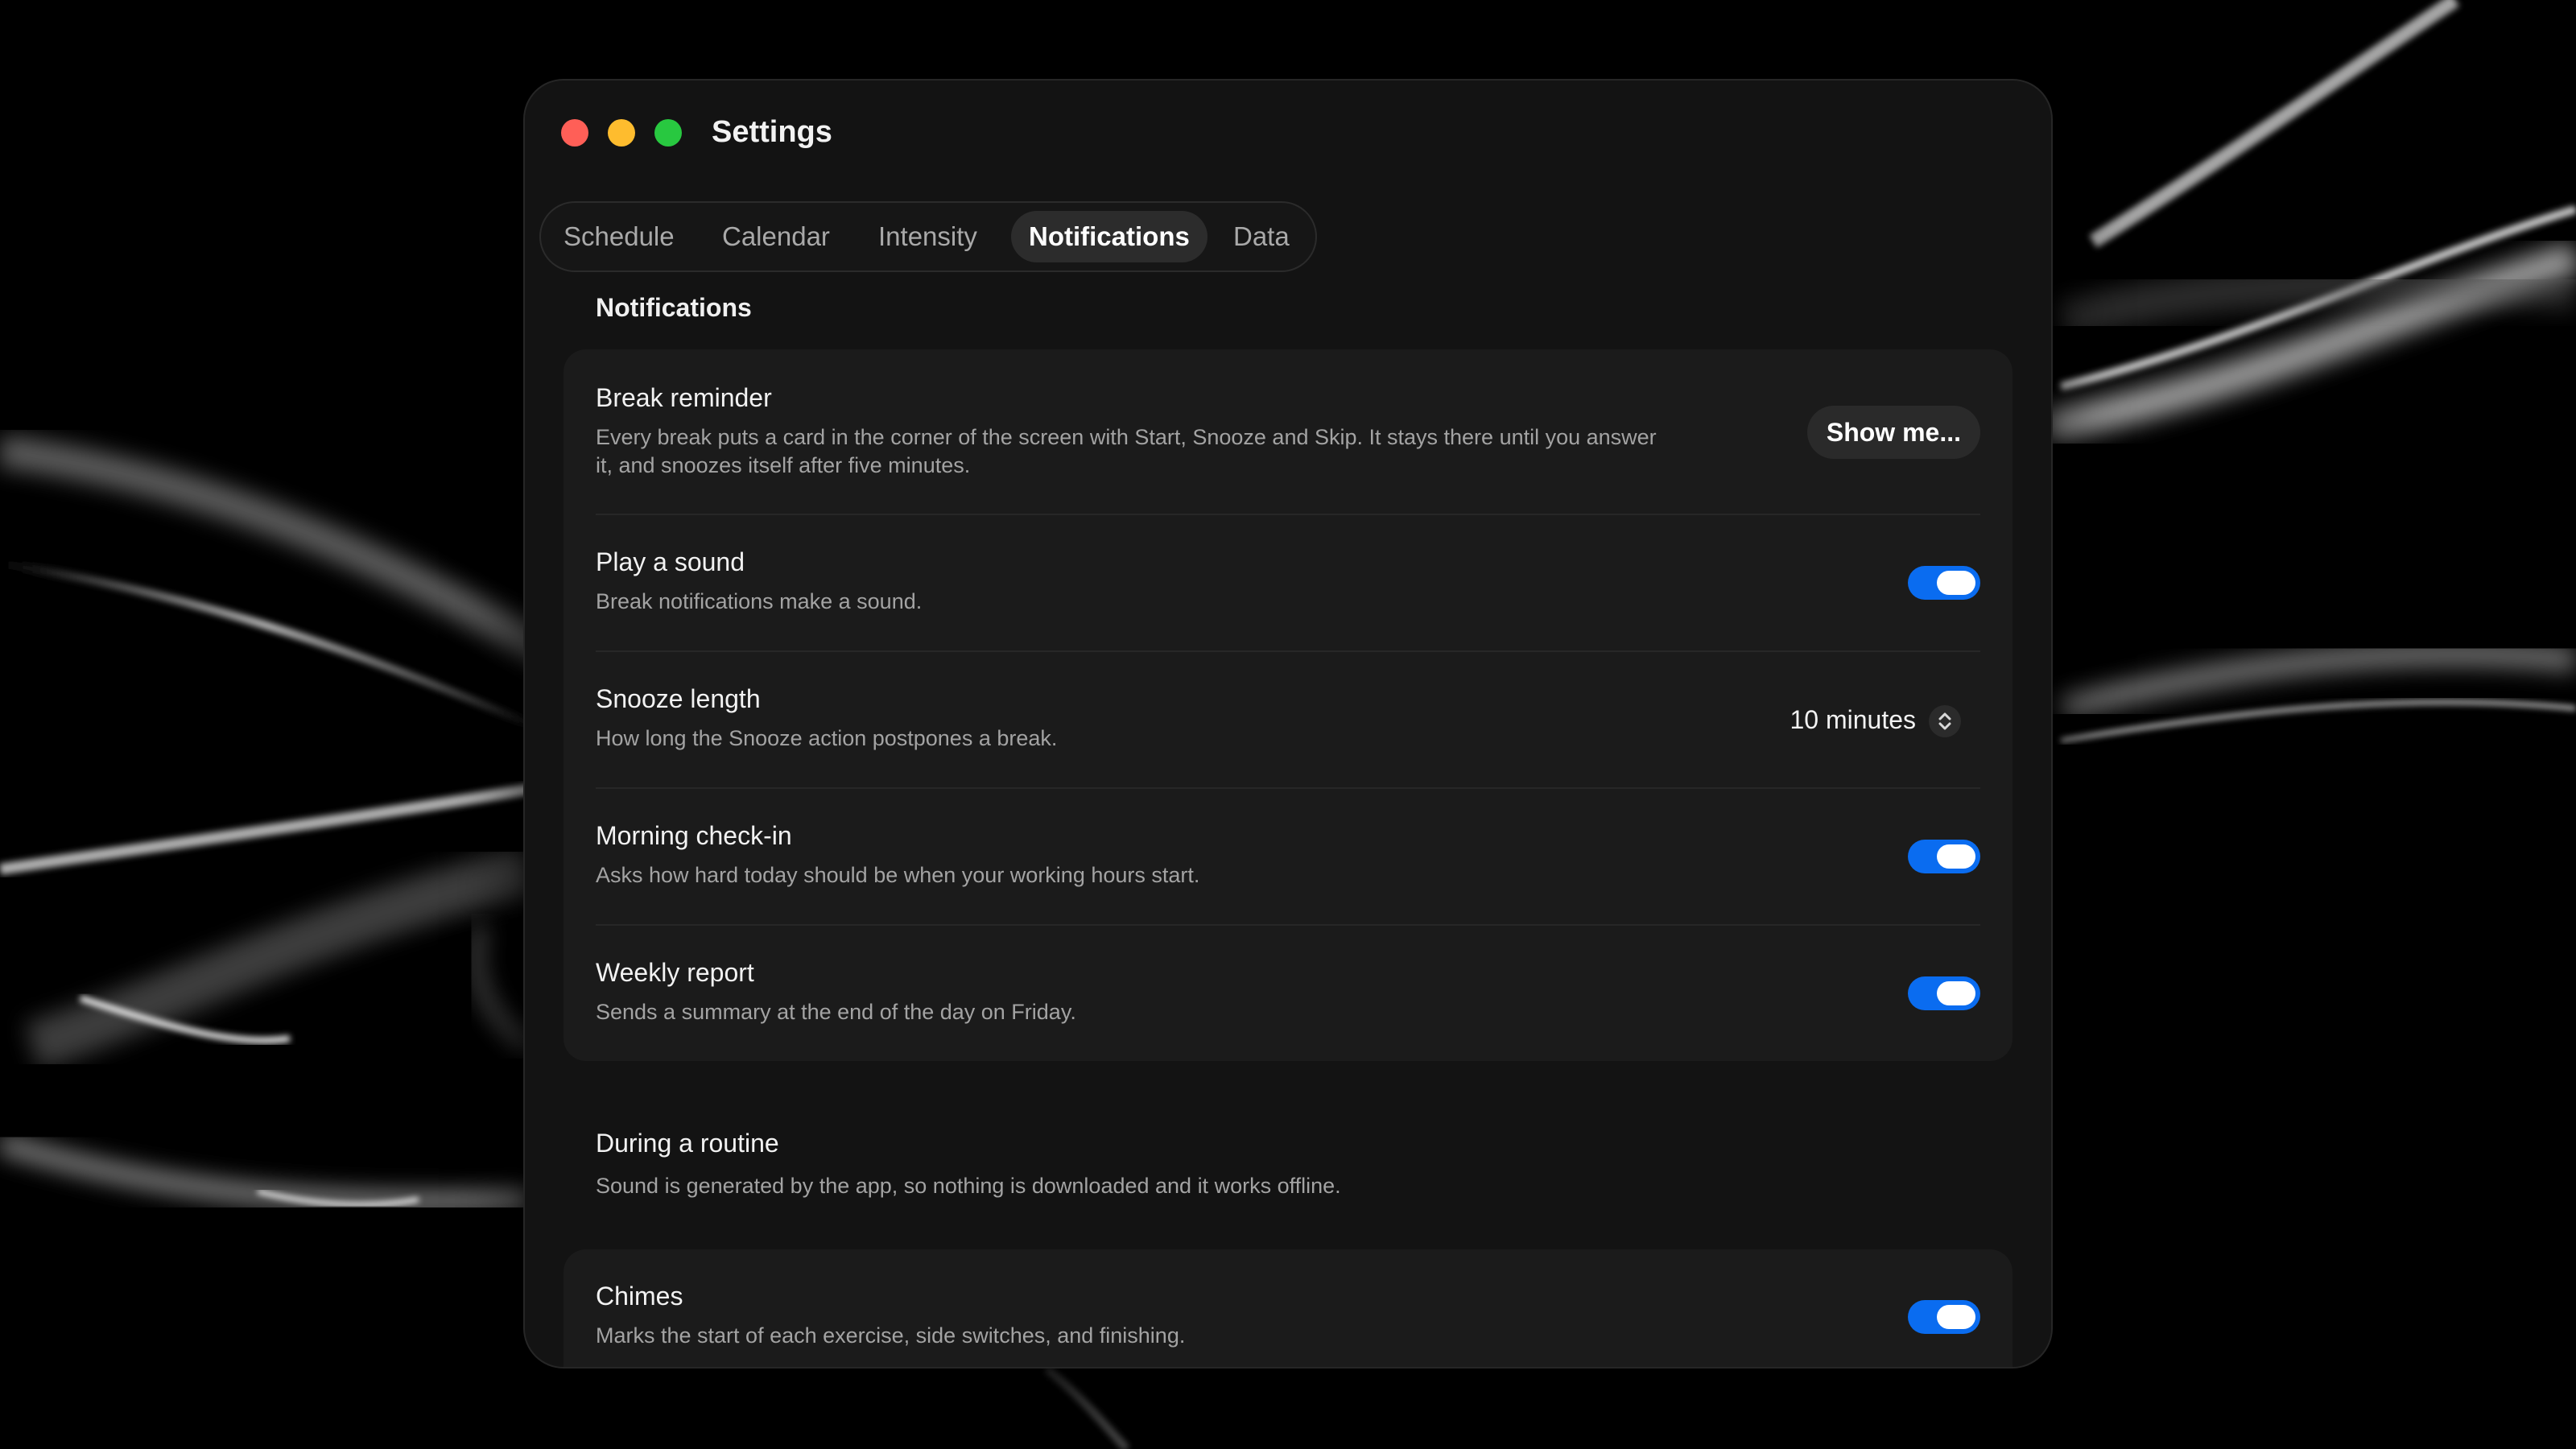 The height and width of the screenshot is (1449, 2576). Describe the element at coordinates (621, 133) in the screenshot. I see `minimize-window-button` at that location.